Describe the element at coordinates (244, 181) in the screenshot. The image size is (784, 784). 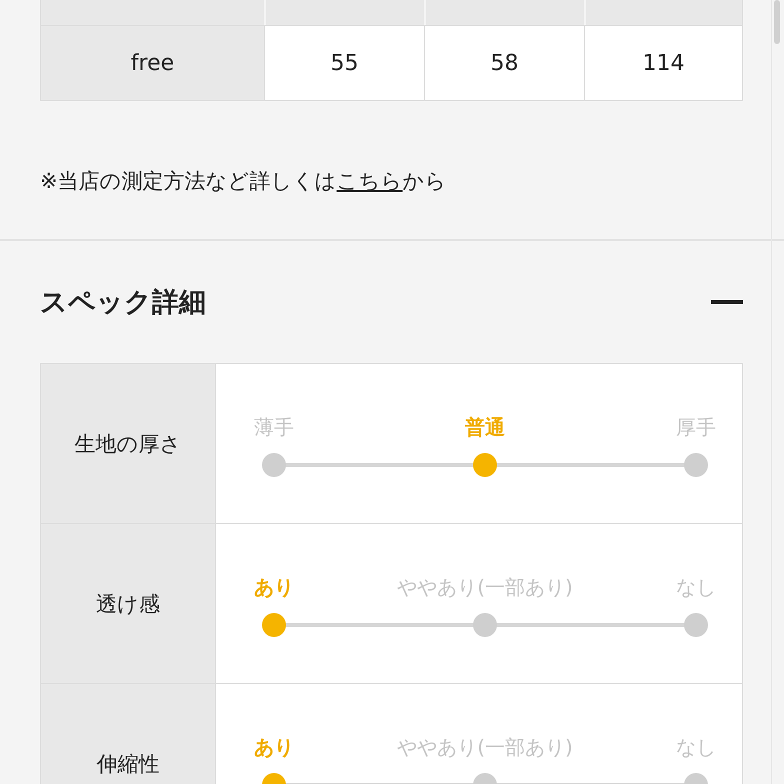
I see `note-text: ※当店の測定方法など詳しくは こちら から` at that location.